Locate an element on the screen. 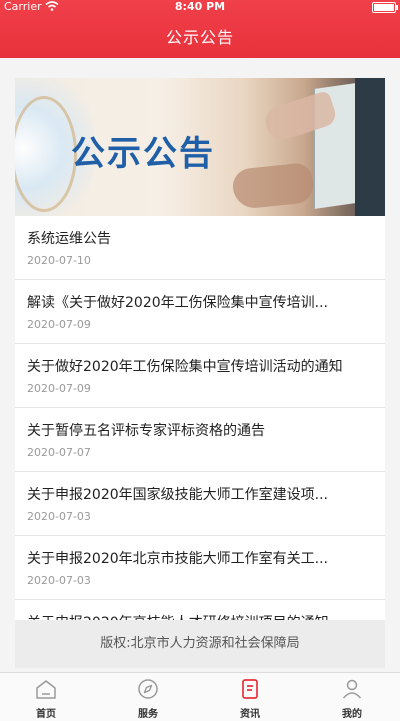 This screenshot has width=400, height=721. tab-label: 服务 is located at coordinates (148, 714).